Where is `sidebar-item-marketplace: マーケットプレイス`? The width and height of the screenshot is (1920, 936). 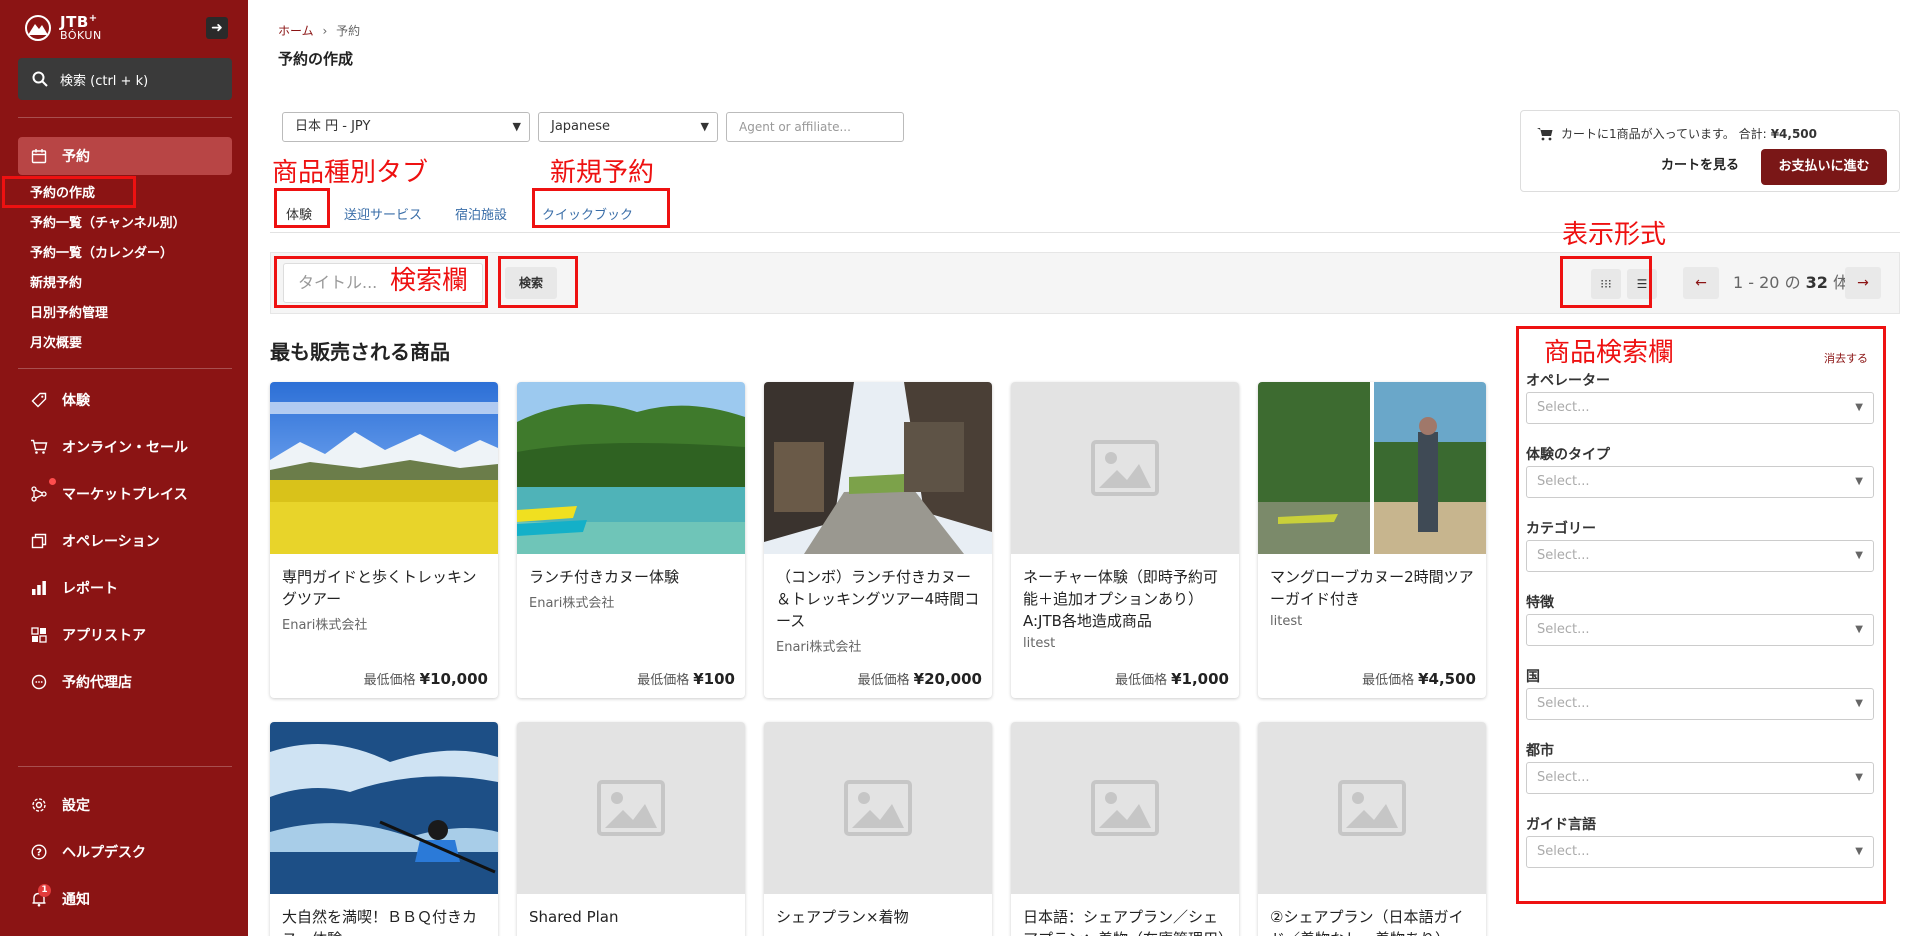 sidebar-item-marketplace: マーケットプレイス is located at coordinates (109, 494).